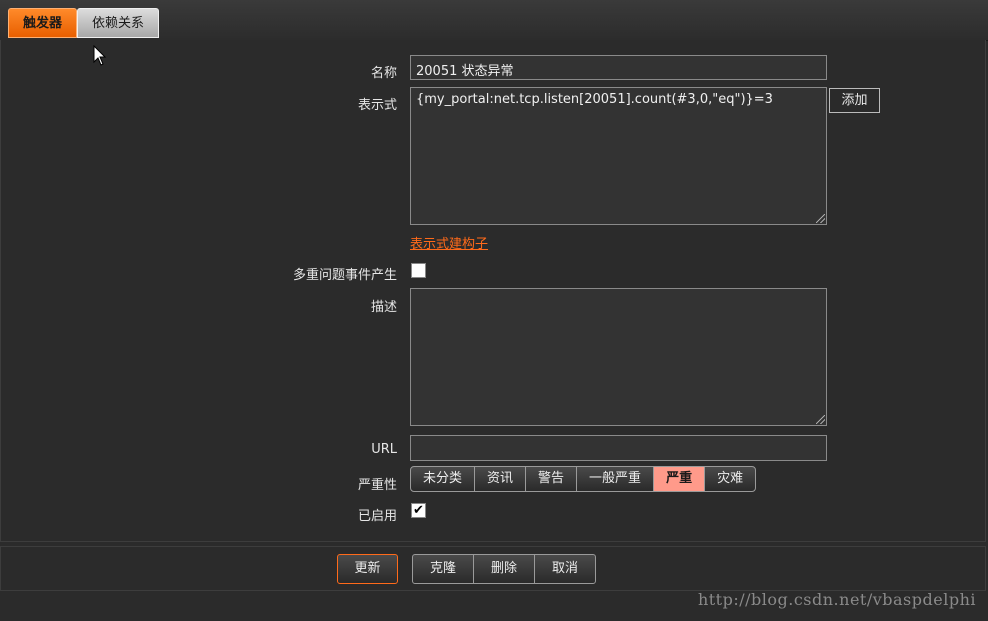  I want to click on tab-dependencies: 依赖关系, so click(118, 23).